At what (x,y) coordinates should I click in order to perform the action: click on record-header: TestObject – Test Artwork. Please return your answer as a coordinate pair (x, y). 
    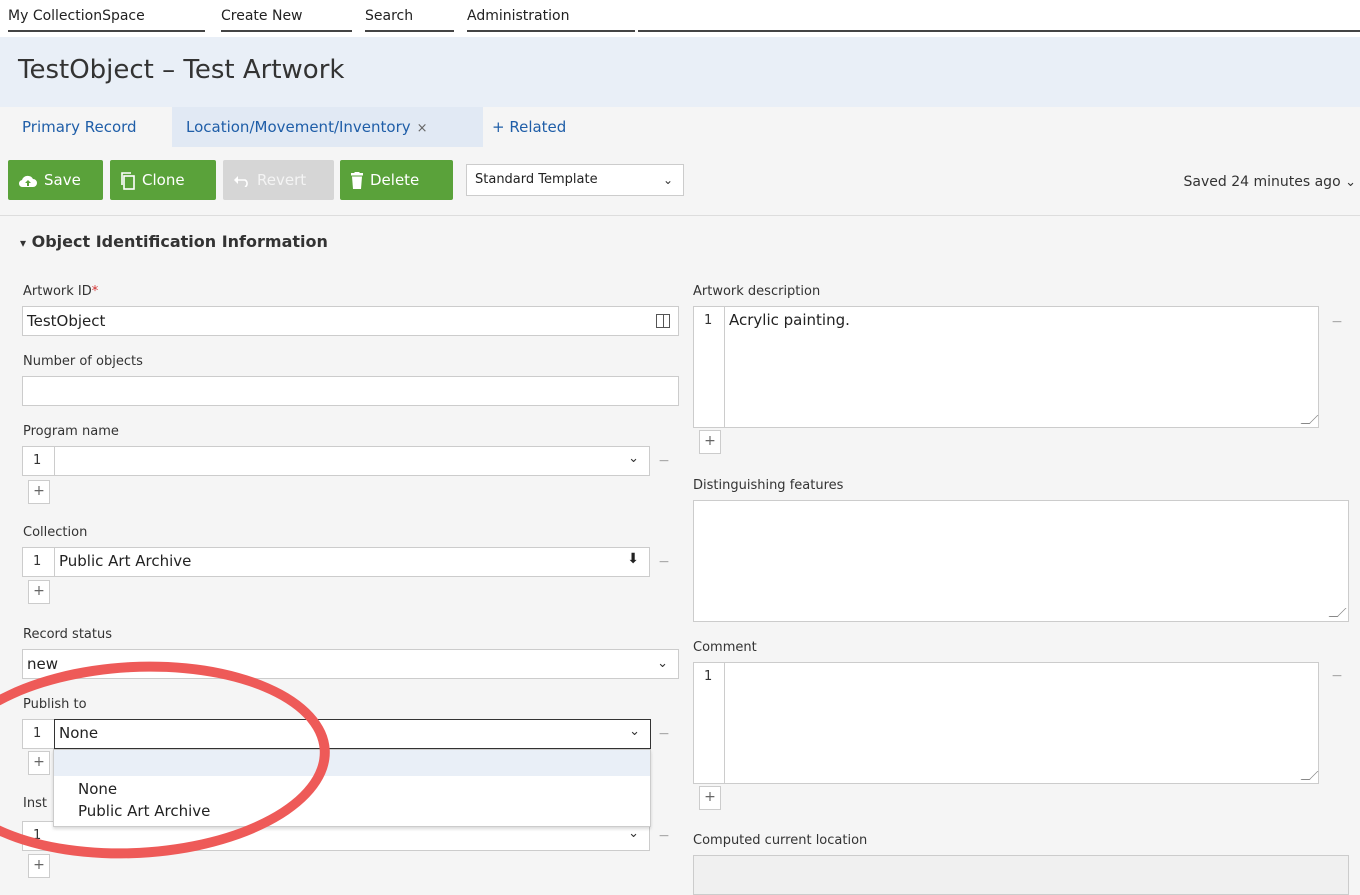
    Looking at the image, I should click on (680, 72).